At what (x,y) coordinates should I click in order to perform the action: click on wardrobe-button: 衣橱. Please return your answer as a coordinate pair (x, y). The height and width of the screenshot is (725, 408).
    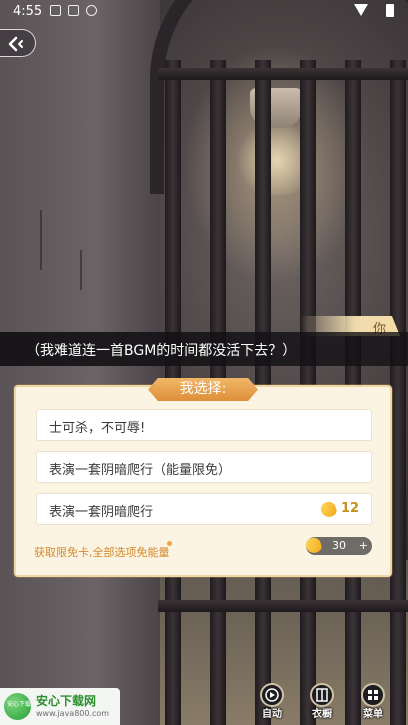
    Looking at the image, I should click on (322, 703).